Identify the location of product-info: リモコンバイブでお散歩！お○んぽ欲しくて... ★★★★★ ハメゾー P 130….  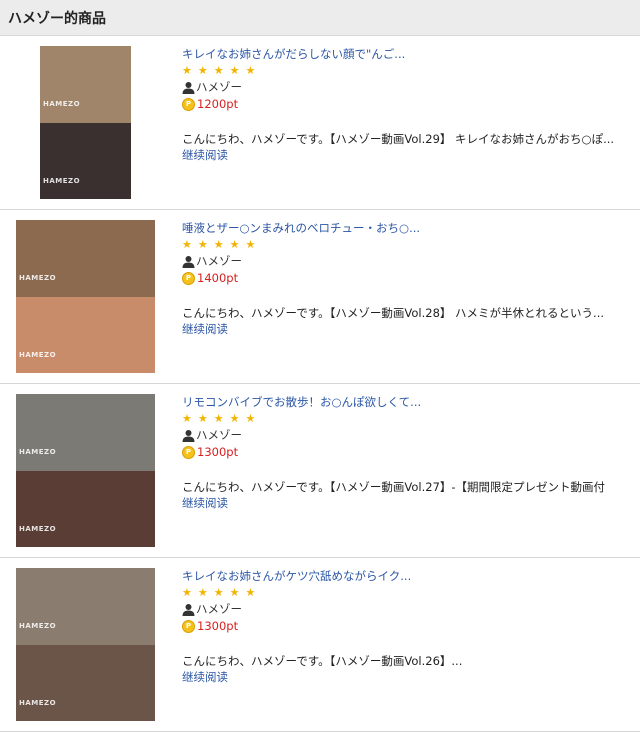
(411, 453).